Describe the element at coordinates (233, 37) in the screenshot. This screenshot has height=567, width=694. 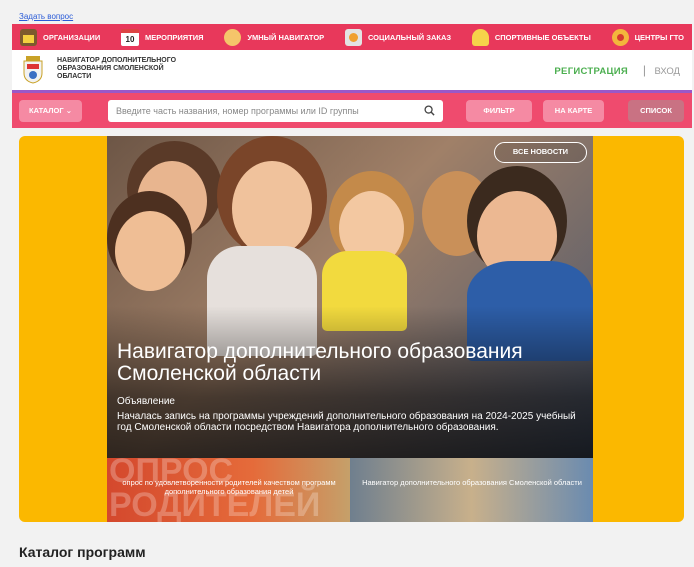
I see `people-icon` at that location.